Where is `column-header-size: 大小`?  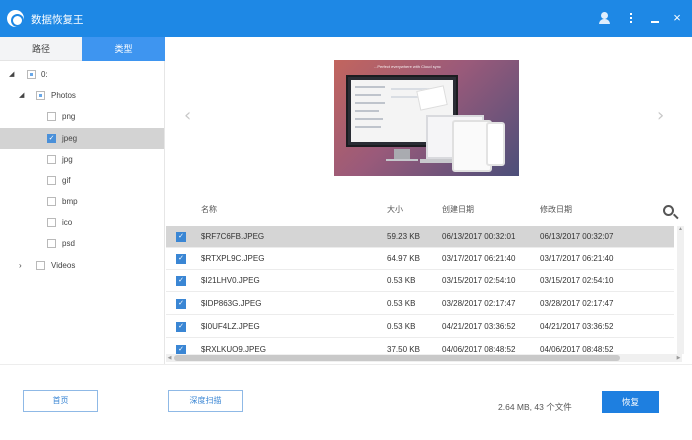 column-header-size: 大小 is located at coordinates (395, 209).